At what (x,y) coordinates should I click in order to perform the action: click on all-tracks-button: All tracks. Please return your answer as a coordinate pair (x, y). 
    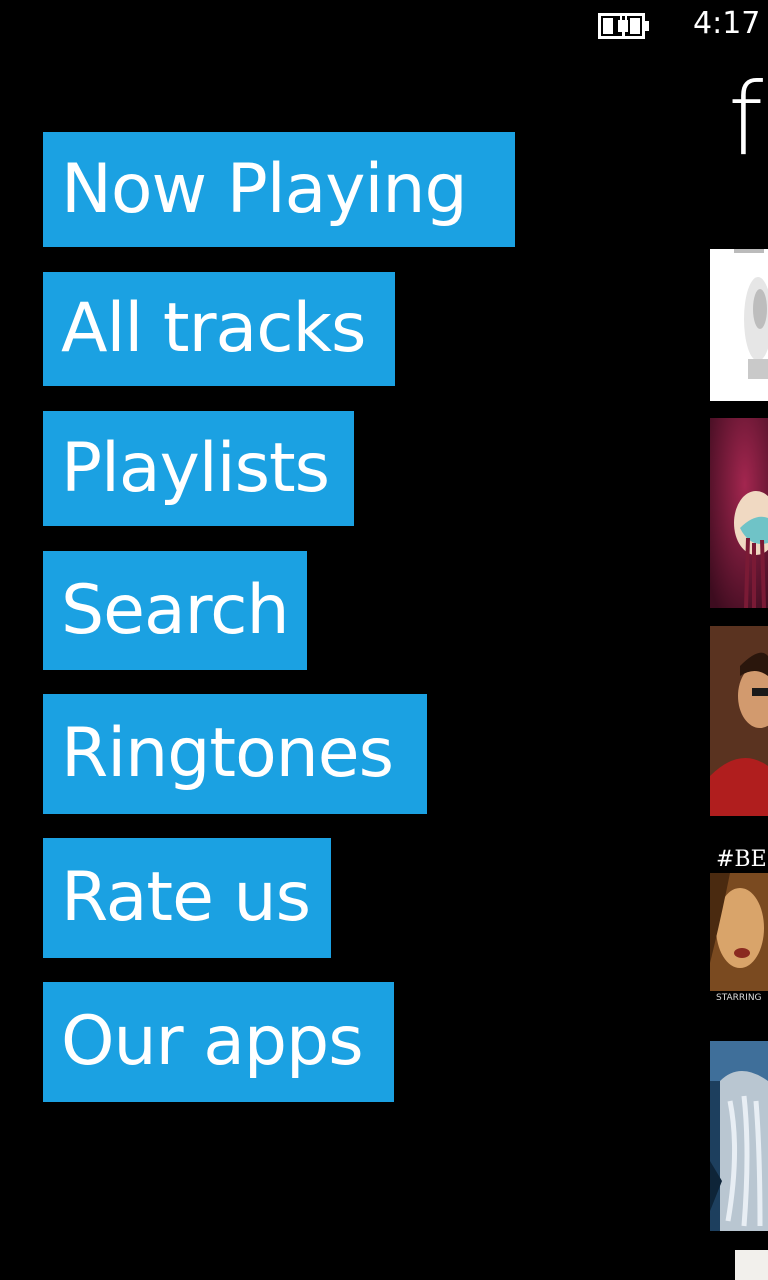
    Looking at the image, I should click on (219, 329).